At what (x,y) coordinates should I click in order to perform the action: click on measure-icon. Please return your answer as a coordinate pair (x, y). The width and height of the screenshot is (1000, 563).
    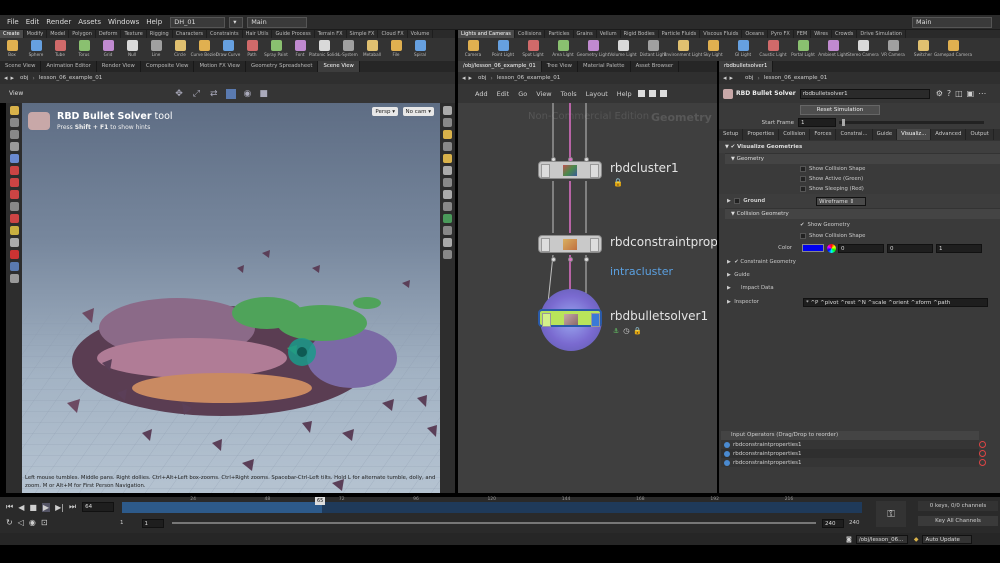
    Looking at the image, I should click on (14, 278).